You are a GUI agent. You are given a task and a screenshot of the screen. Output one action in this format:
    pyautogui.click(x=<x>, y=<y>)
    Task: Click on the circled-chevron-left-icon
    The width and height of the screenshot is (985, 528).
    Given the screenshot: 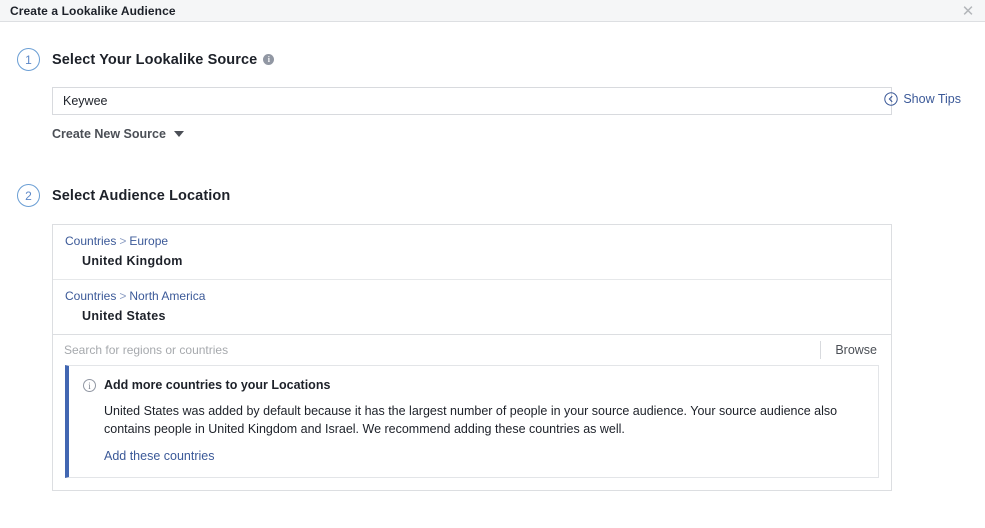 What is the action you would take?
    pyautogui.click(x=891, y=99)
    